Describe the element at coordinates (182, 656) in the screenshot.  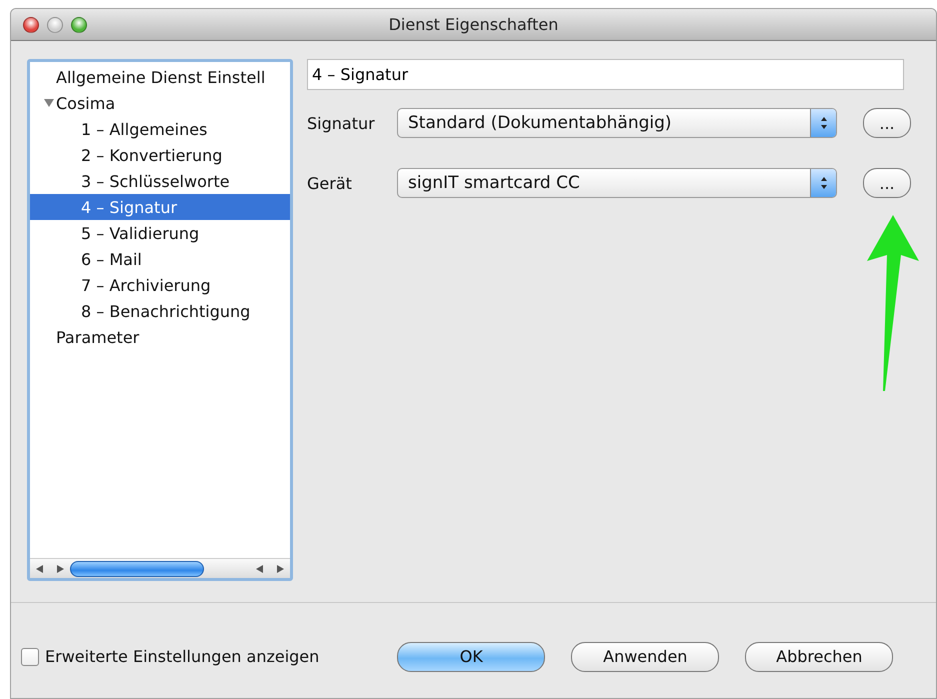
I see `checkbox-label: Erweiterte Einstellungen anzeigen` at that location.